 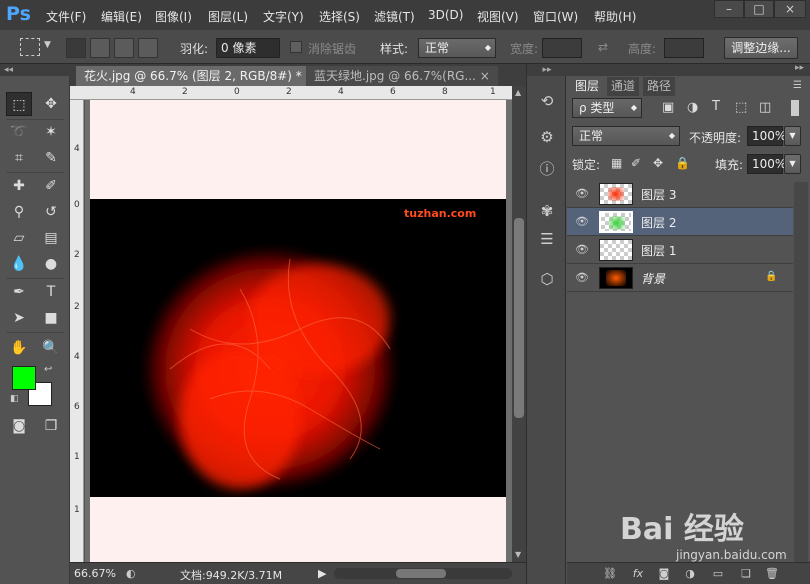 What do you see at coordinates (66, 16) in the screenshot?
I see `menu-file: 文件(F)` at bounding box center [66, 16].